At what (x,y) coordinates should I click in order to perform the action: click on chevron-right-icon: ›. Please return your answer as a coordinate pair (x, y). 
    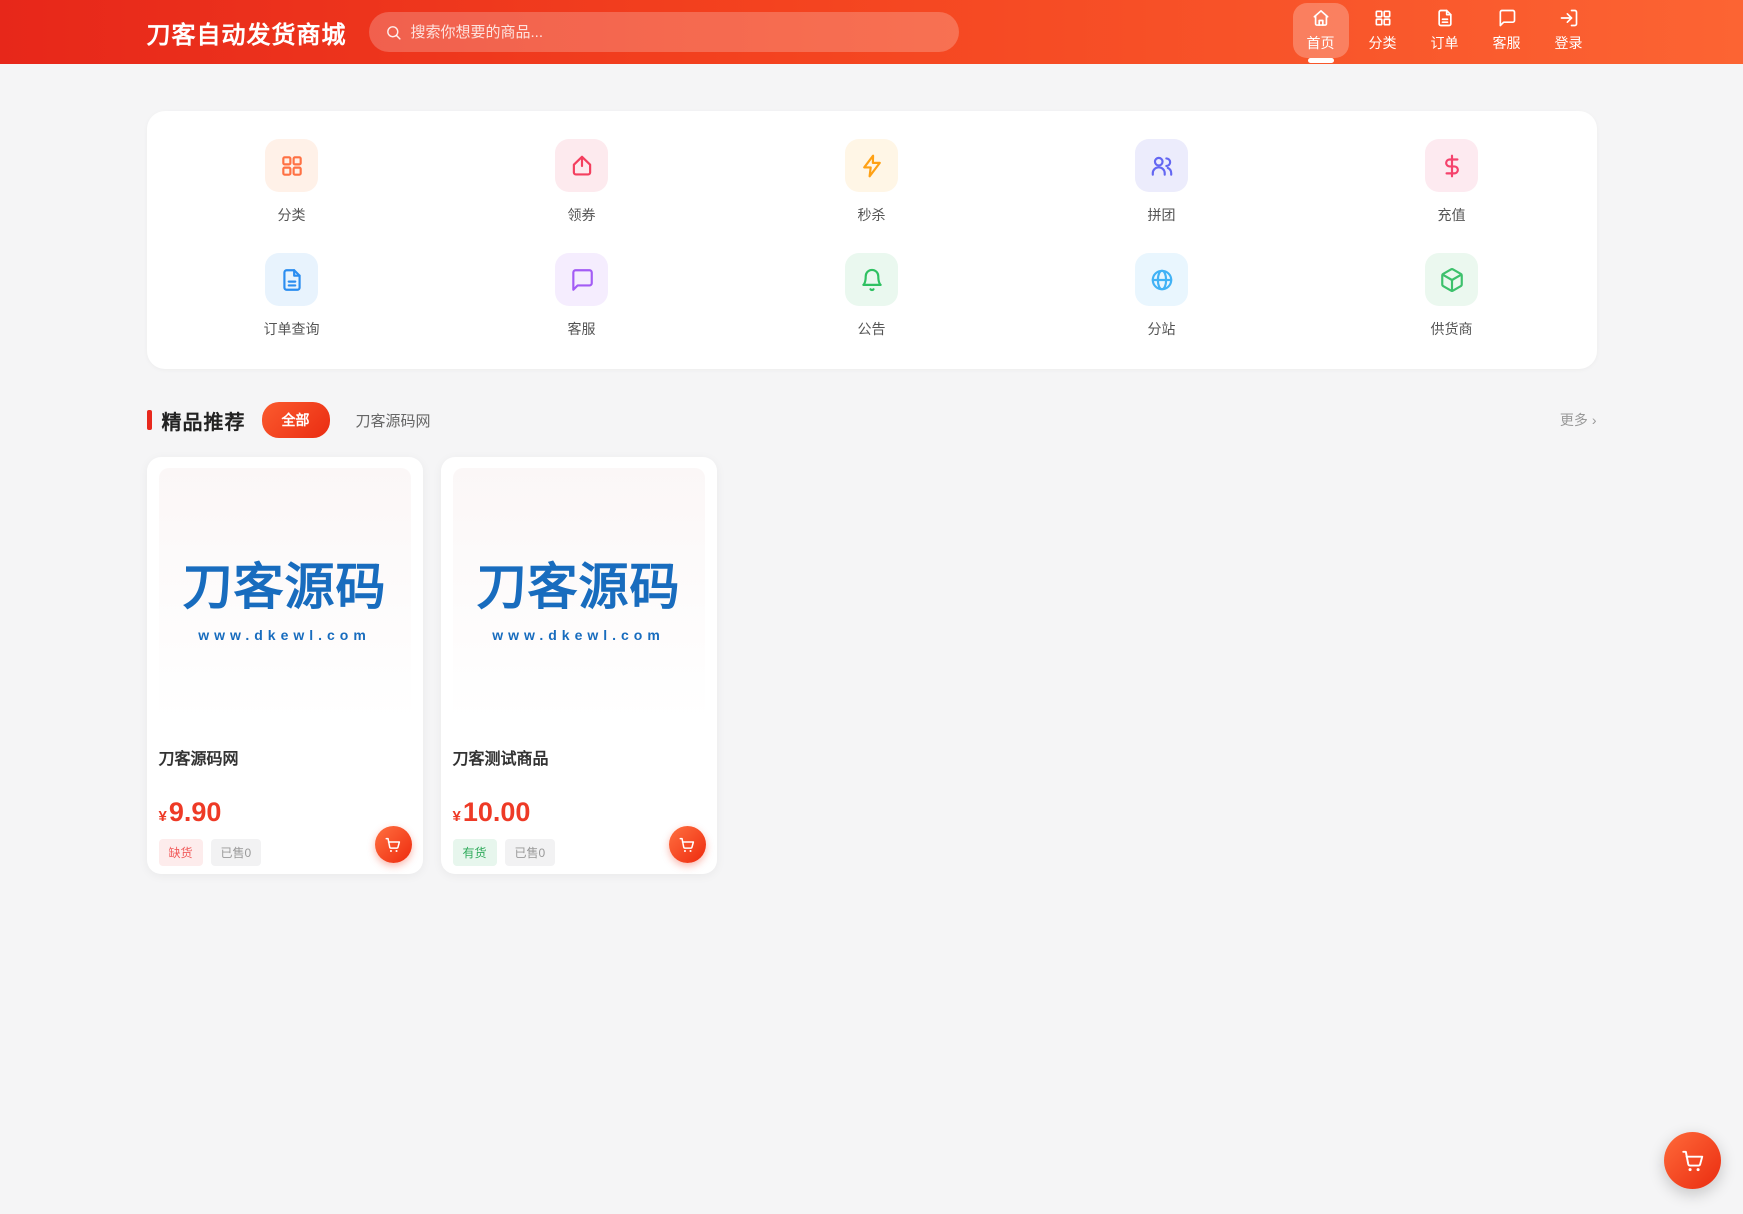
    Looking at the image, I should click on (1594, 420).